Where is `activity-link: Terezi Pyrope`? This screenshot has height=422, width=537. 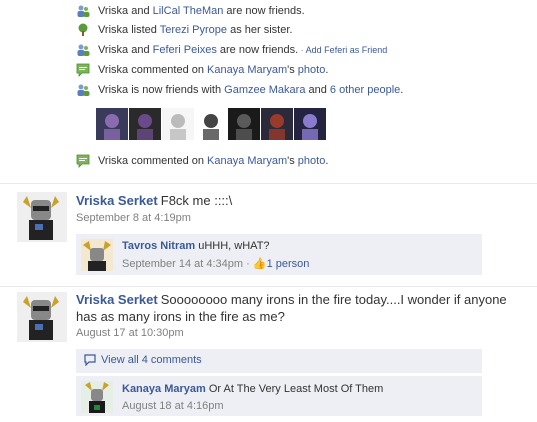
activity-link: Terezi Pyrope is located at coordinates (193, 30).